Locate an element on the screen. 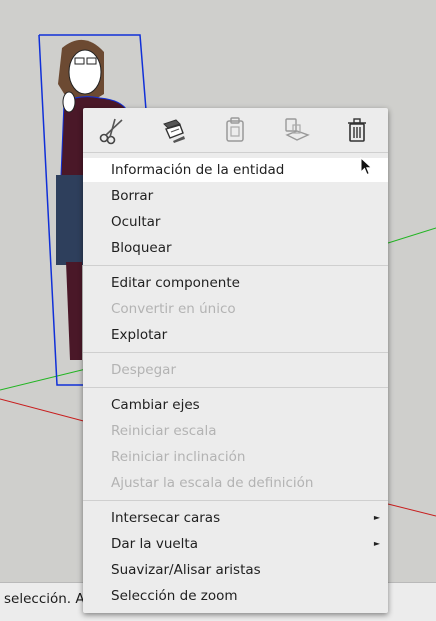 The height and width of the screenshot is (621, 436). figure-skirt is located at coordinates (70, 220).